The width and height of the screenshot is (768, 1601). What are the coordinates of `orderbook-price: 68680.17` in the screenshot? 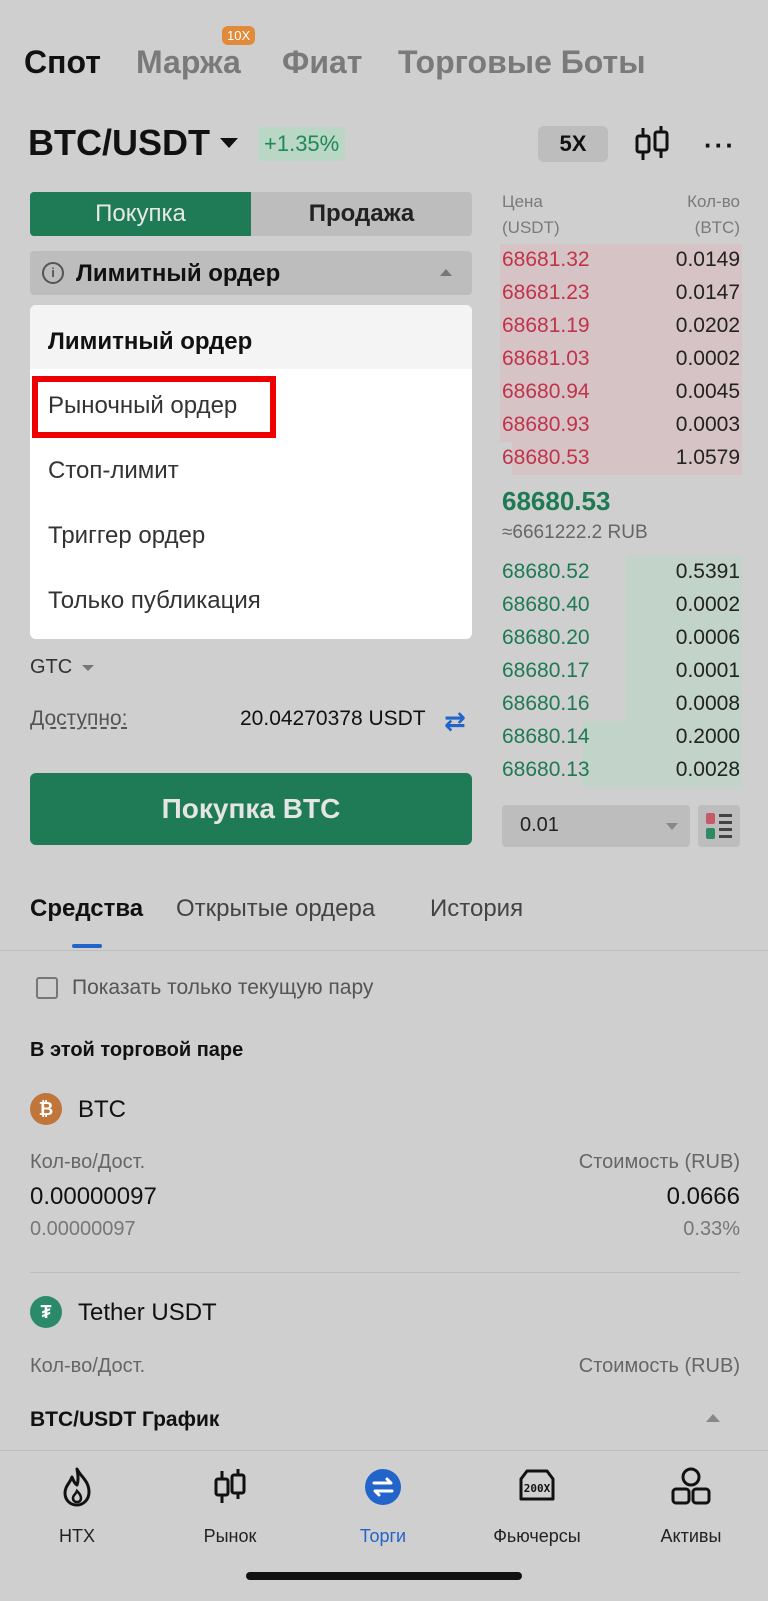 It's located at (546, 670).